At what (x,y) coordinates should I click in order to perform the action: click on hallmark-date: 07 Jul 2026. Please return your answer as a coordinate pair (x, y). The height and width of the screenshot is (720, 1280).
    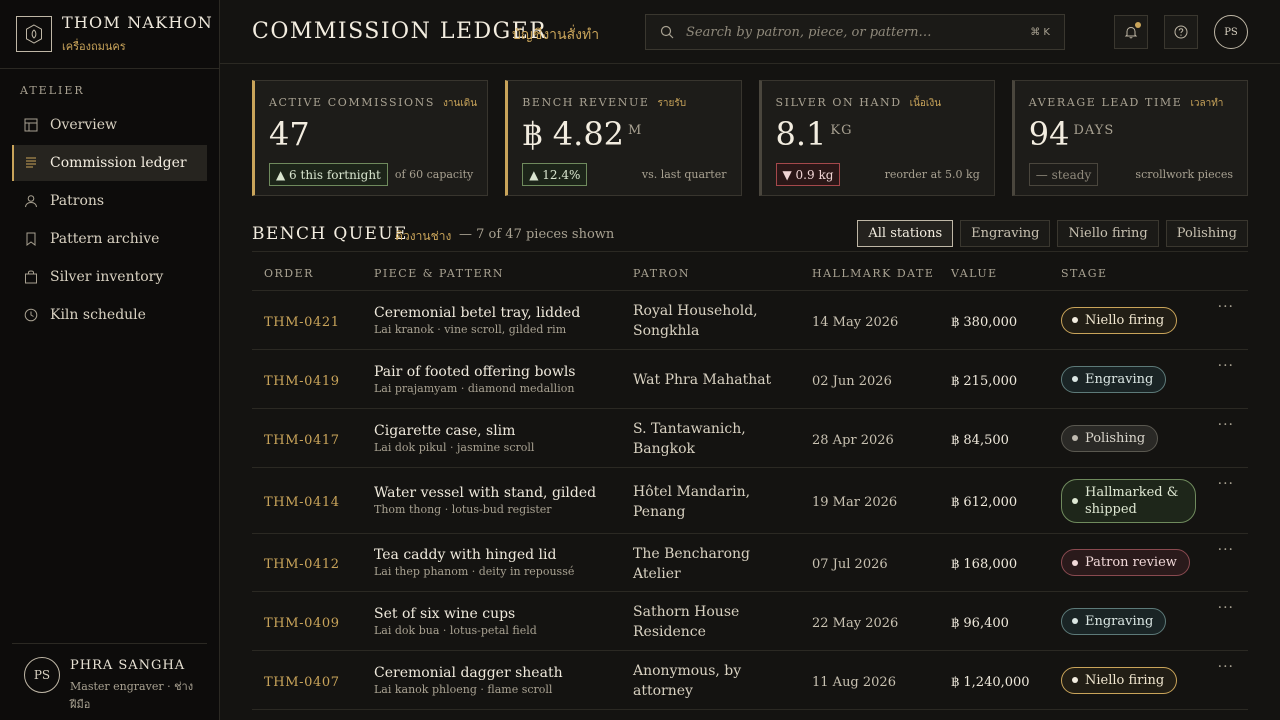
    Looking at the image, I should click on (850, 564).